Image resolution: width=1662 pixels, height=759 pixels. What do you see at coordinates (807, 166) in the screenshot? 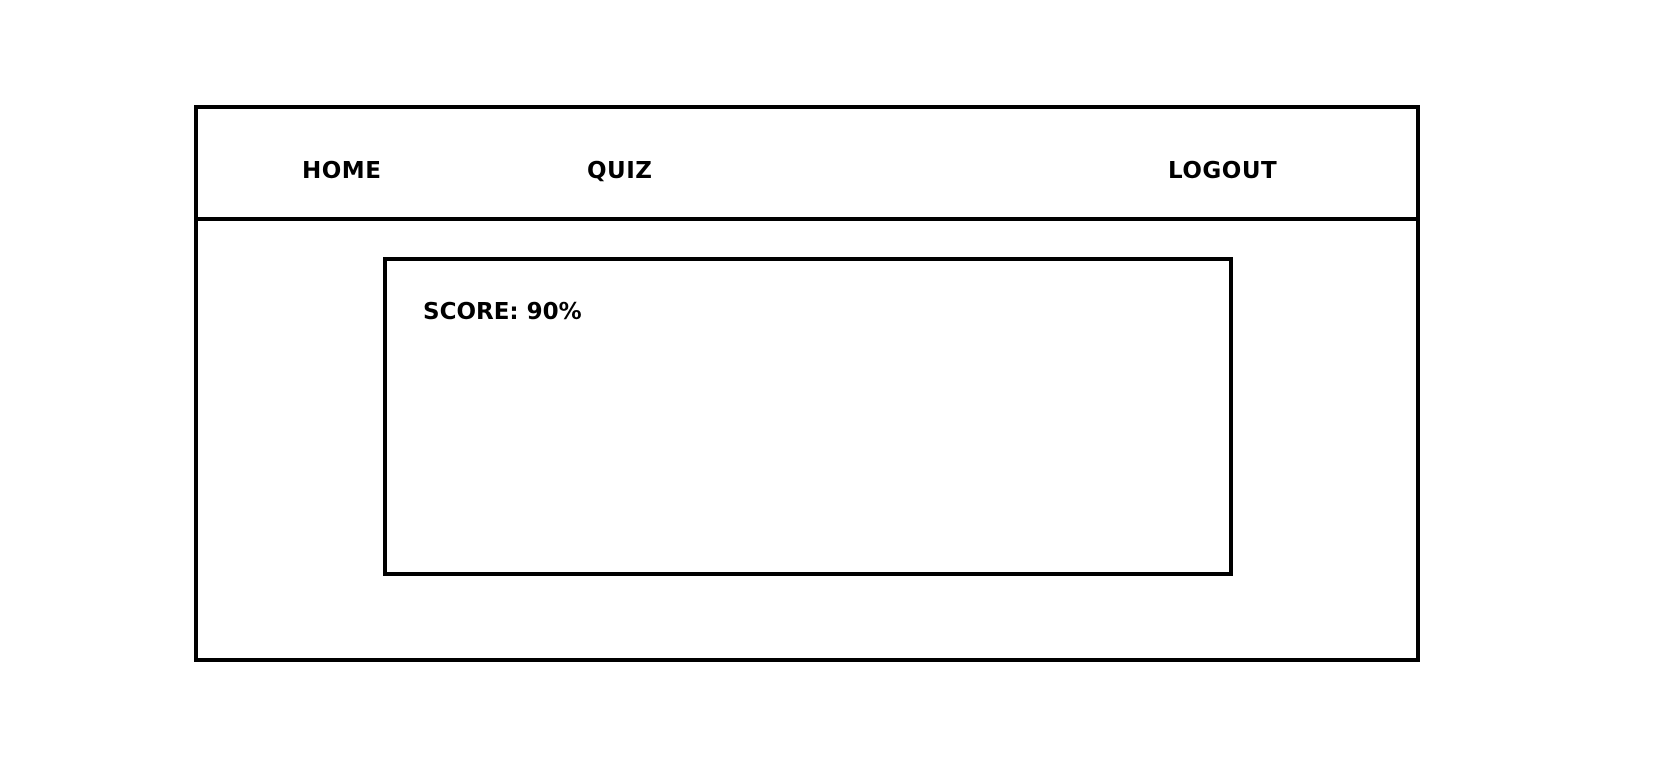
I see `top-navigation: HOME QUIZ LOGOUT` at bounding box center [807, 166].